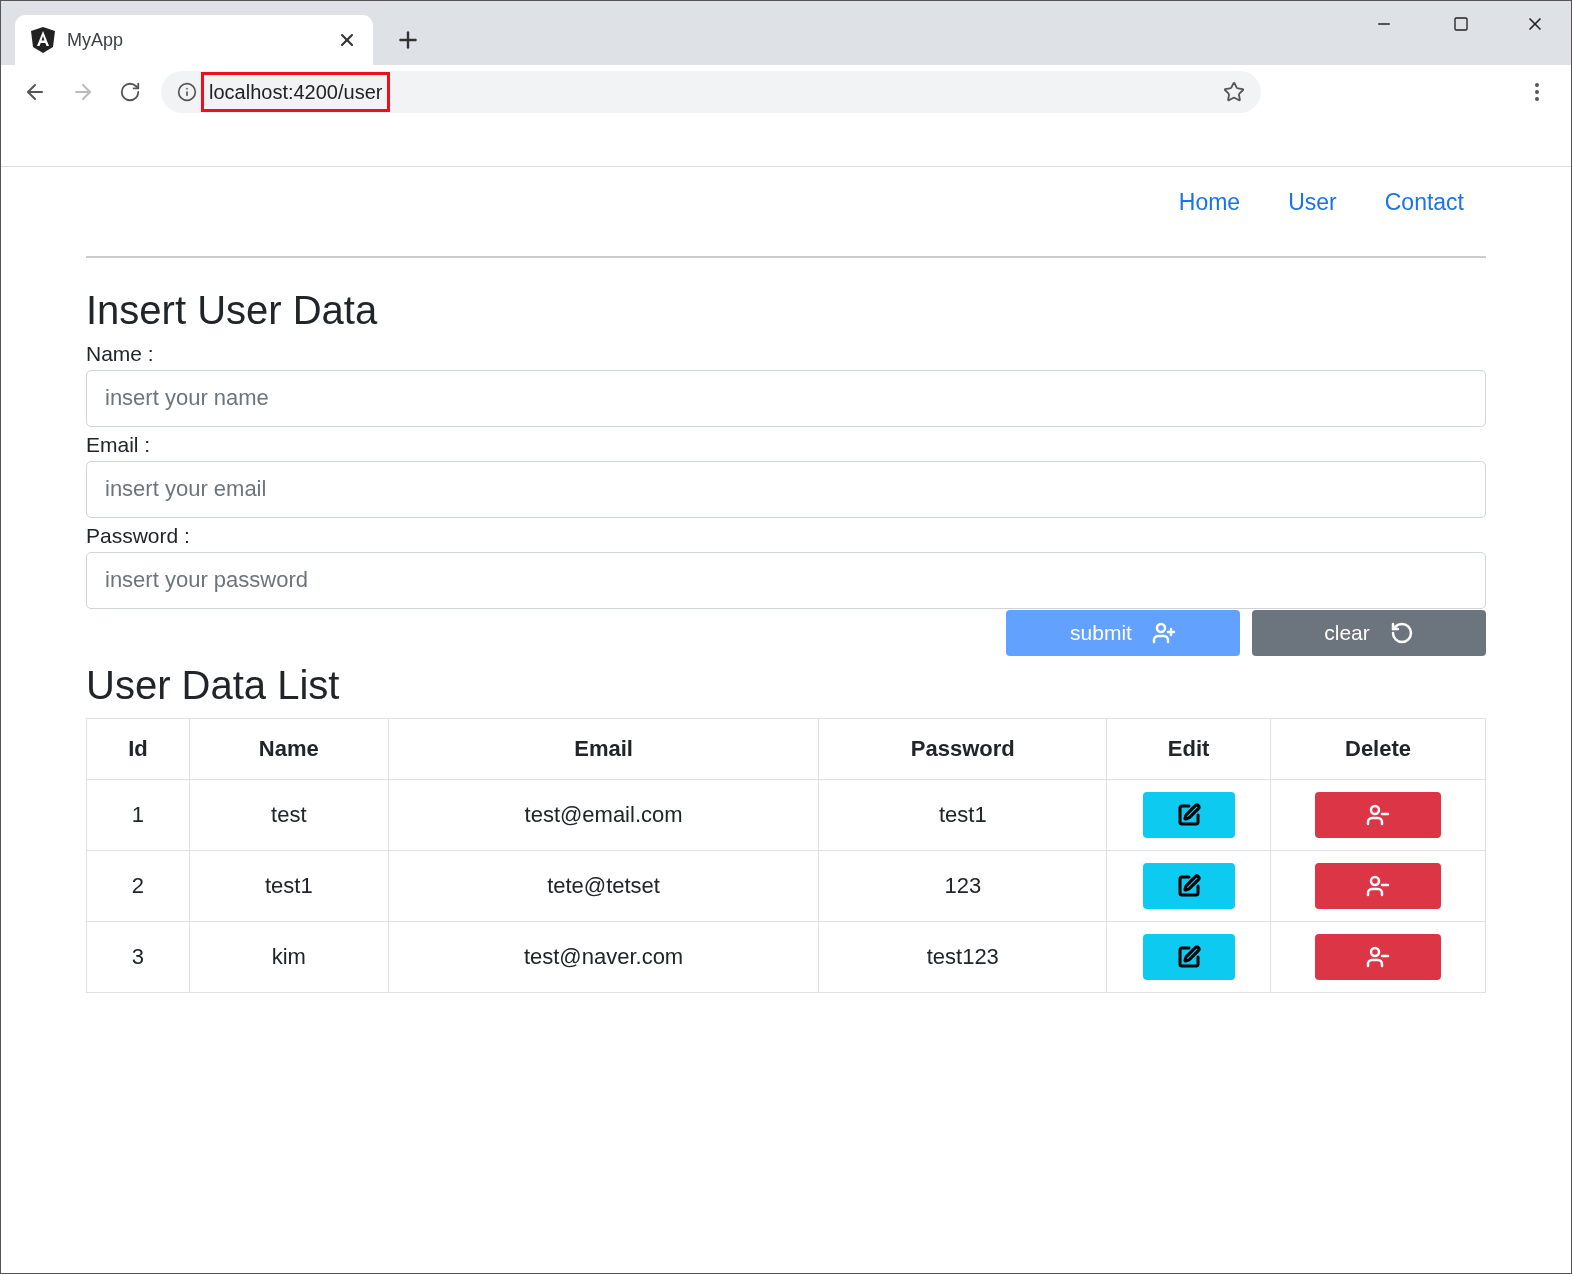 Image resolution: width=1572 pixels, height=1274 pixels. What do you see at coordinates (120, 353) in the screenshot?
I see `field-label: Name :` at bounding box center [120, 353].